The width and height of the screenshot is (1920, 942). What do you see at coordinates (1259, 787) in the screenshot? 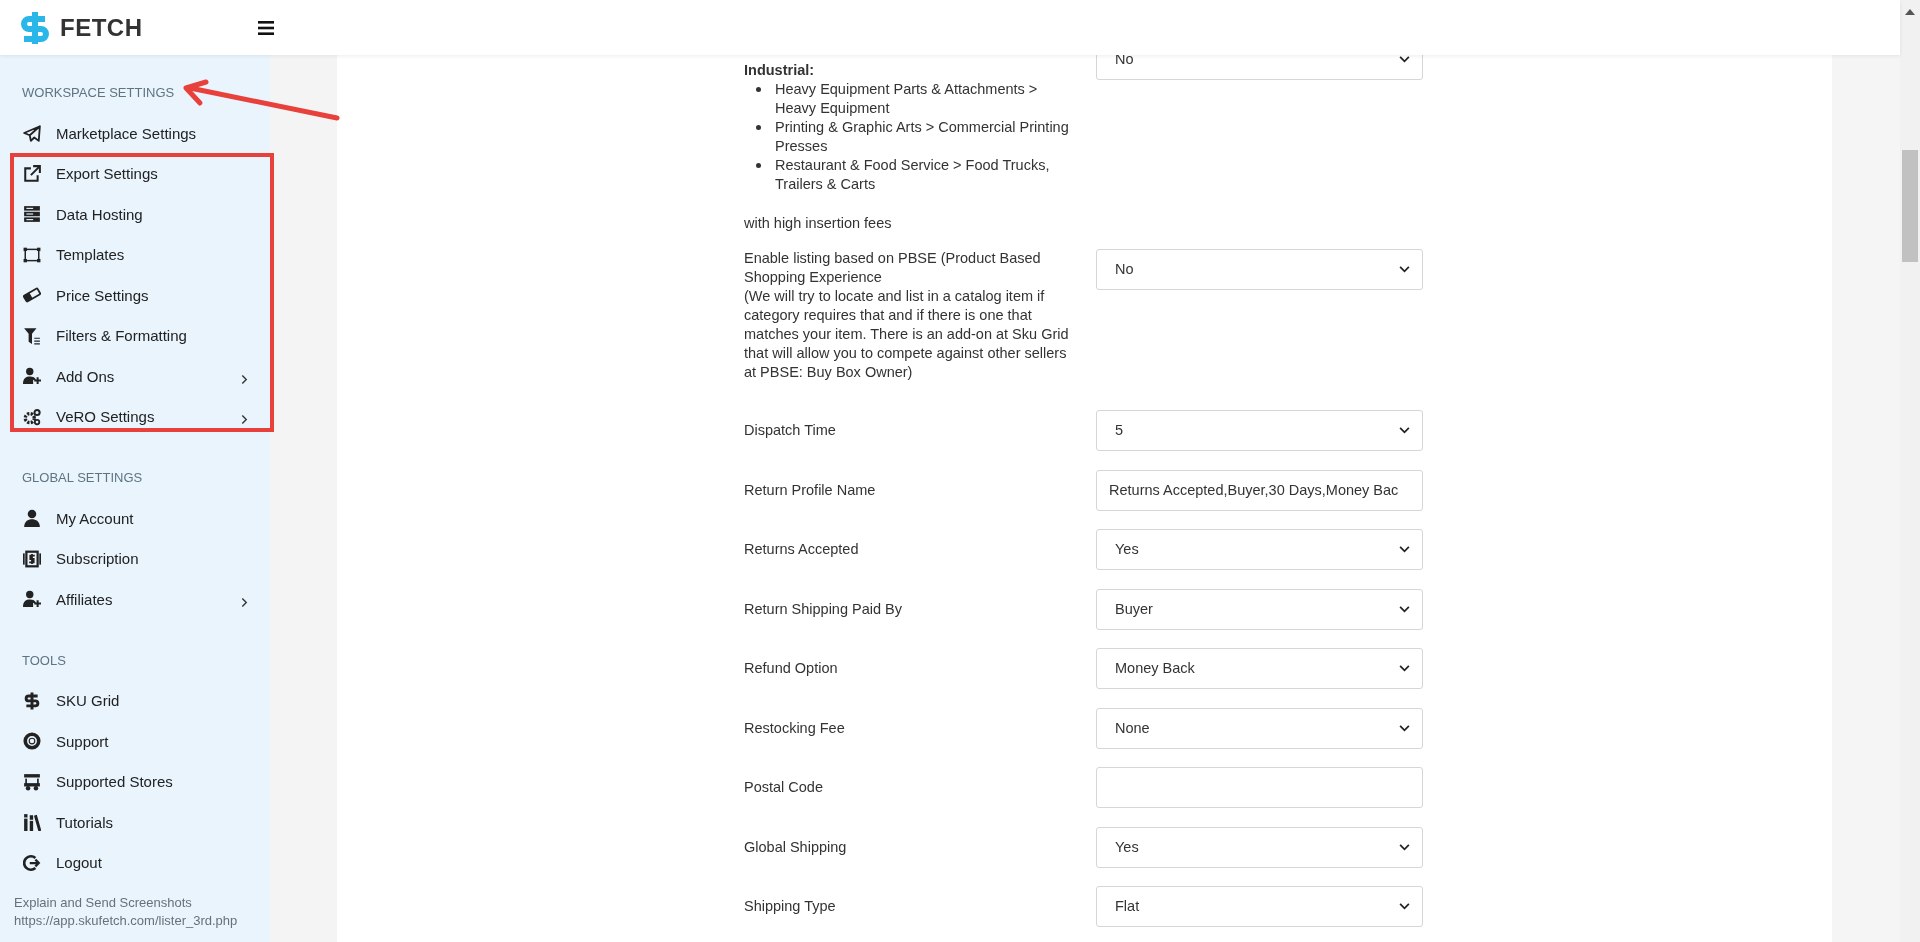
I see `input-field` at bounding box center [1259, 787].